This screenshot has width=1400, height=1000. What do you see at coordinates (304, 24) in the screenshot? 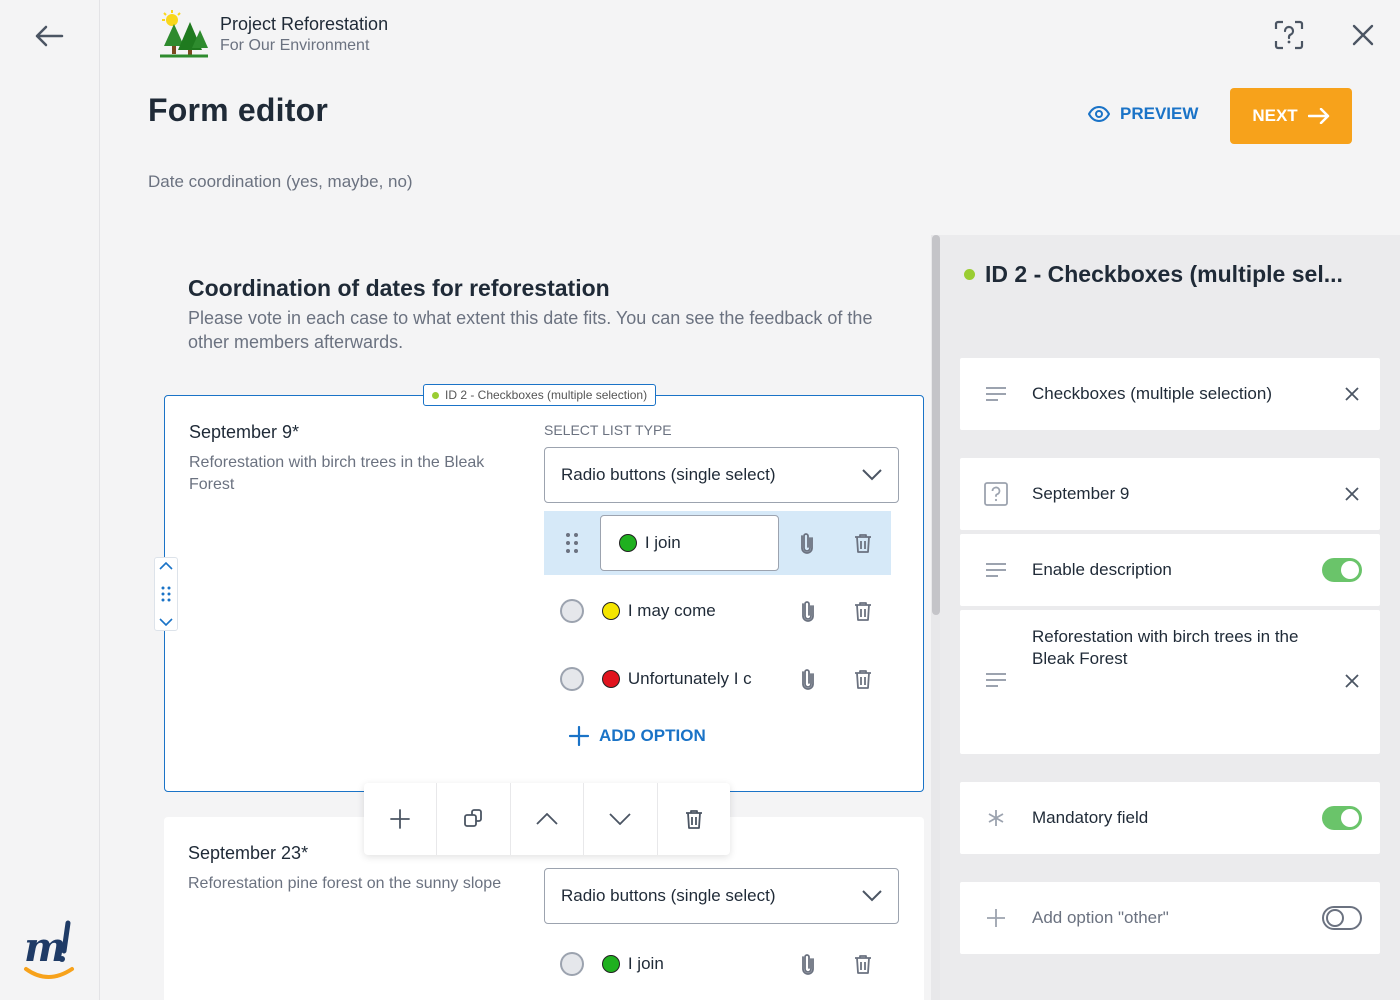
I see `project-name: Project Reforestation` at bounding box center [304, 24].